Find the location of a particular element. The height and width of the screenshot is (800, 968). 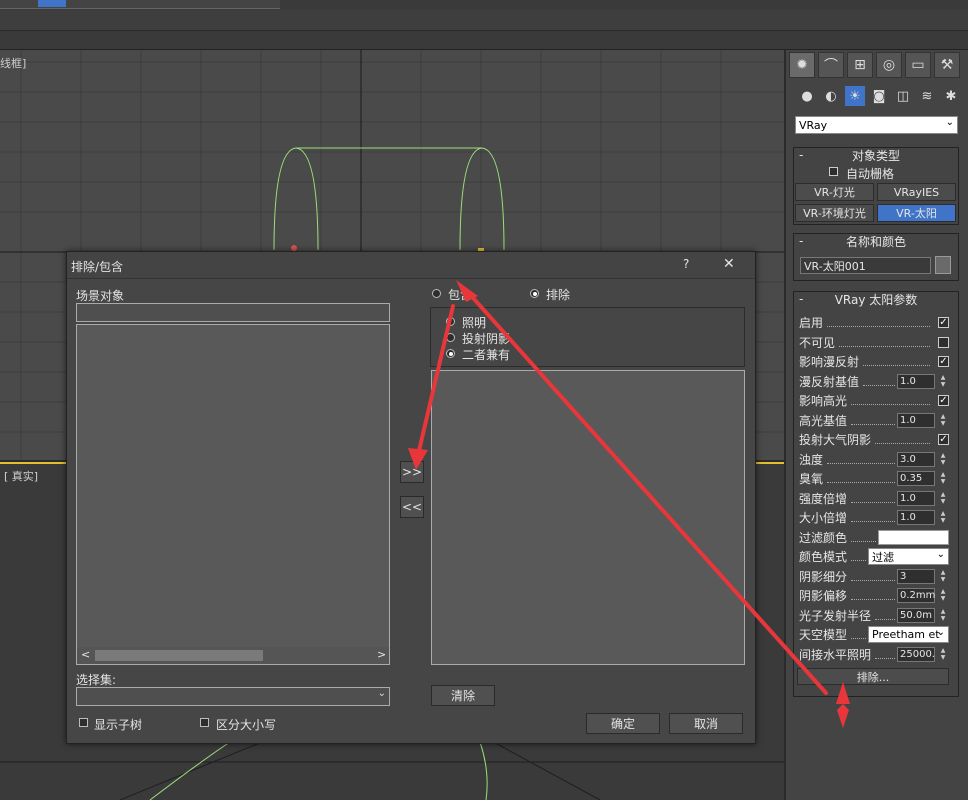

motion-tab-icon: ◎ is located at coordinates (889, 65).